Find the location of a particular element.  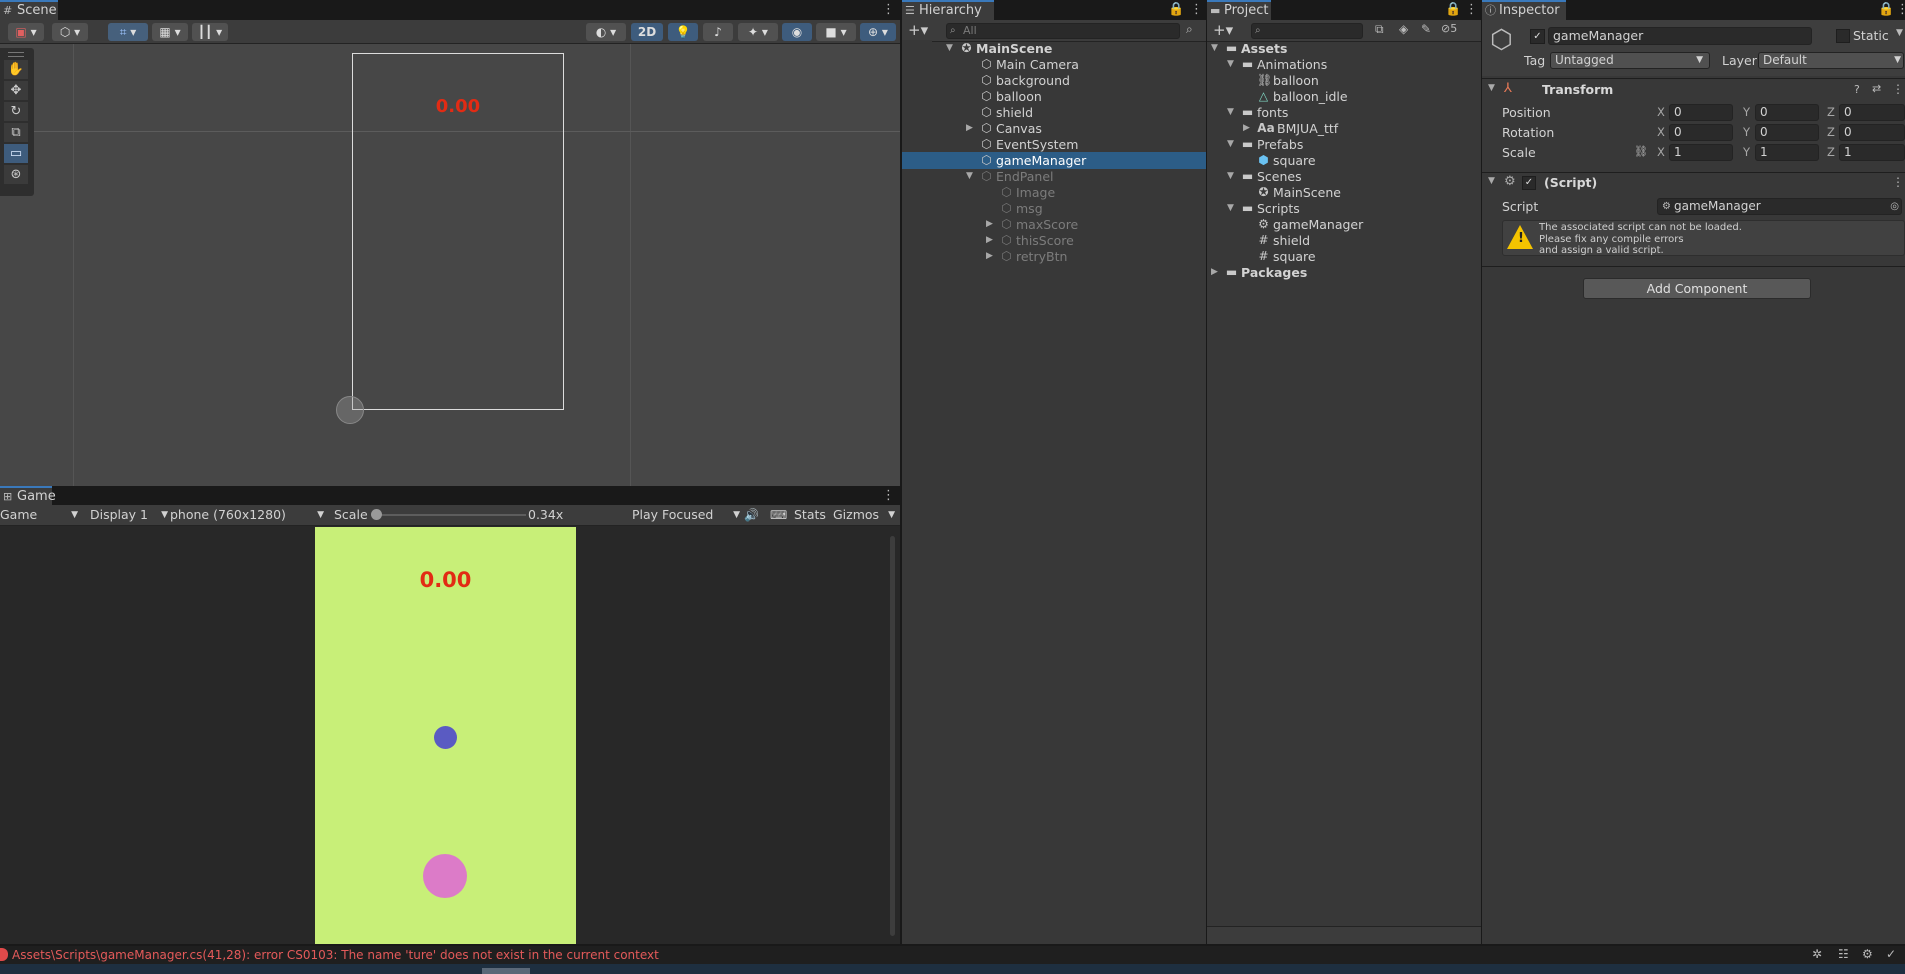

search-filter-icon: ⌕ is located at coordinates (1189, 29).